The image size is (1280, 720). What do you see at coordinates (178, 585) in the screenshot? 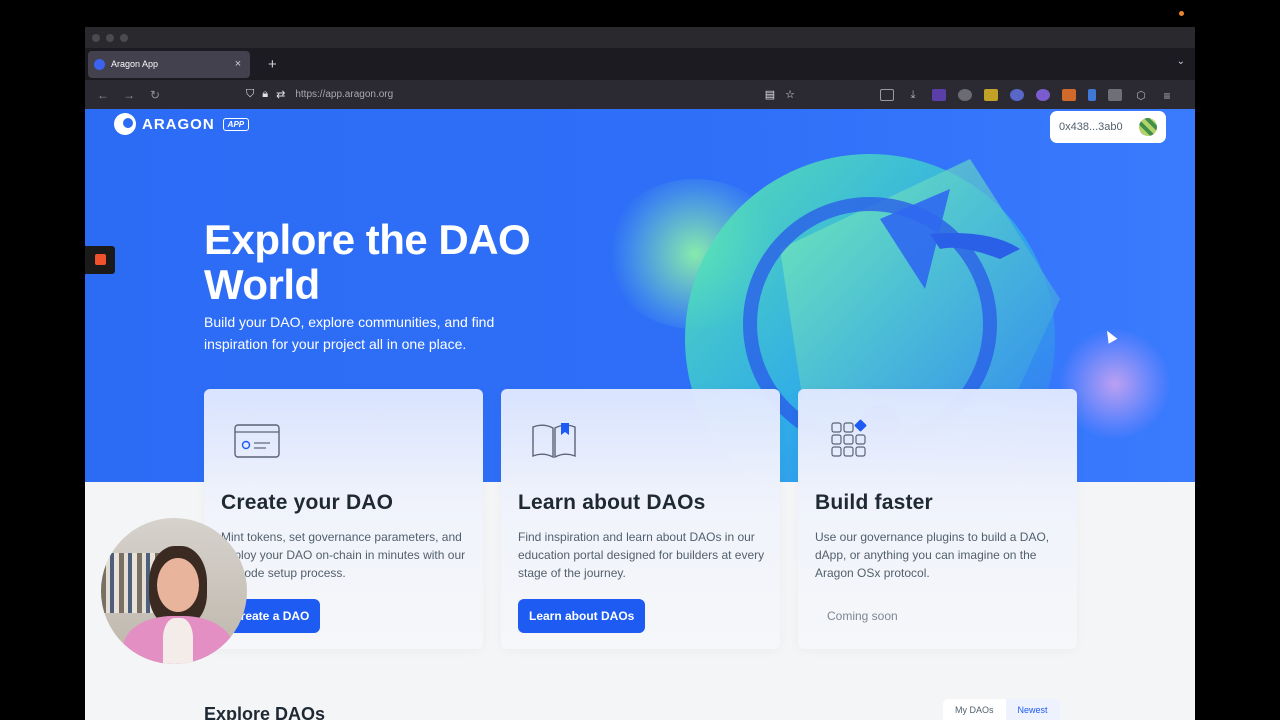
I see `presenter-face` at bounding box center [178, 585].